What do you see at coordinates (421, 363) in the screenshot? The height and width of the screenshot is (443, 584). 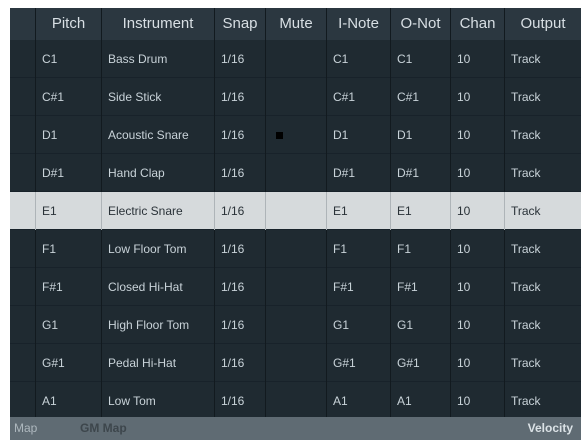 I see `onote-cell: G#1` at bounding box center [421, 363].